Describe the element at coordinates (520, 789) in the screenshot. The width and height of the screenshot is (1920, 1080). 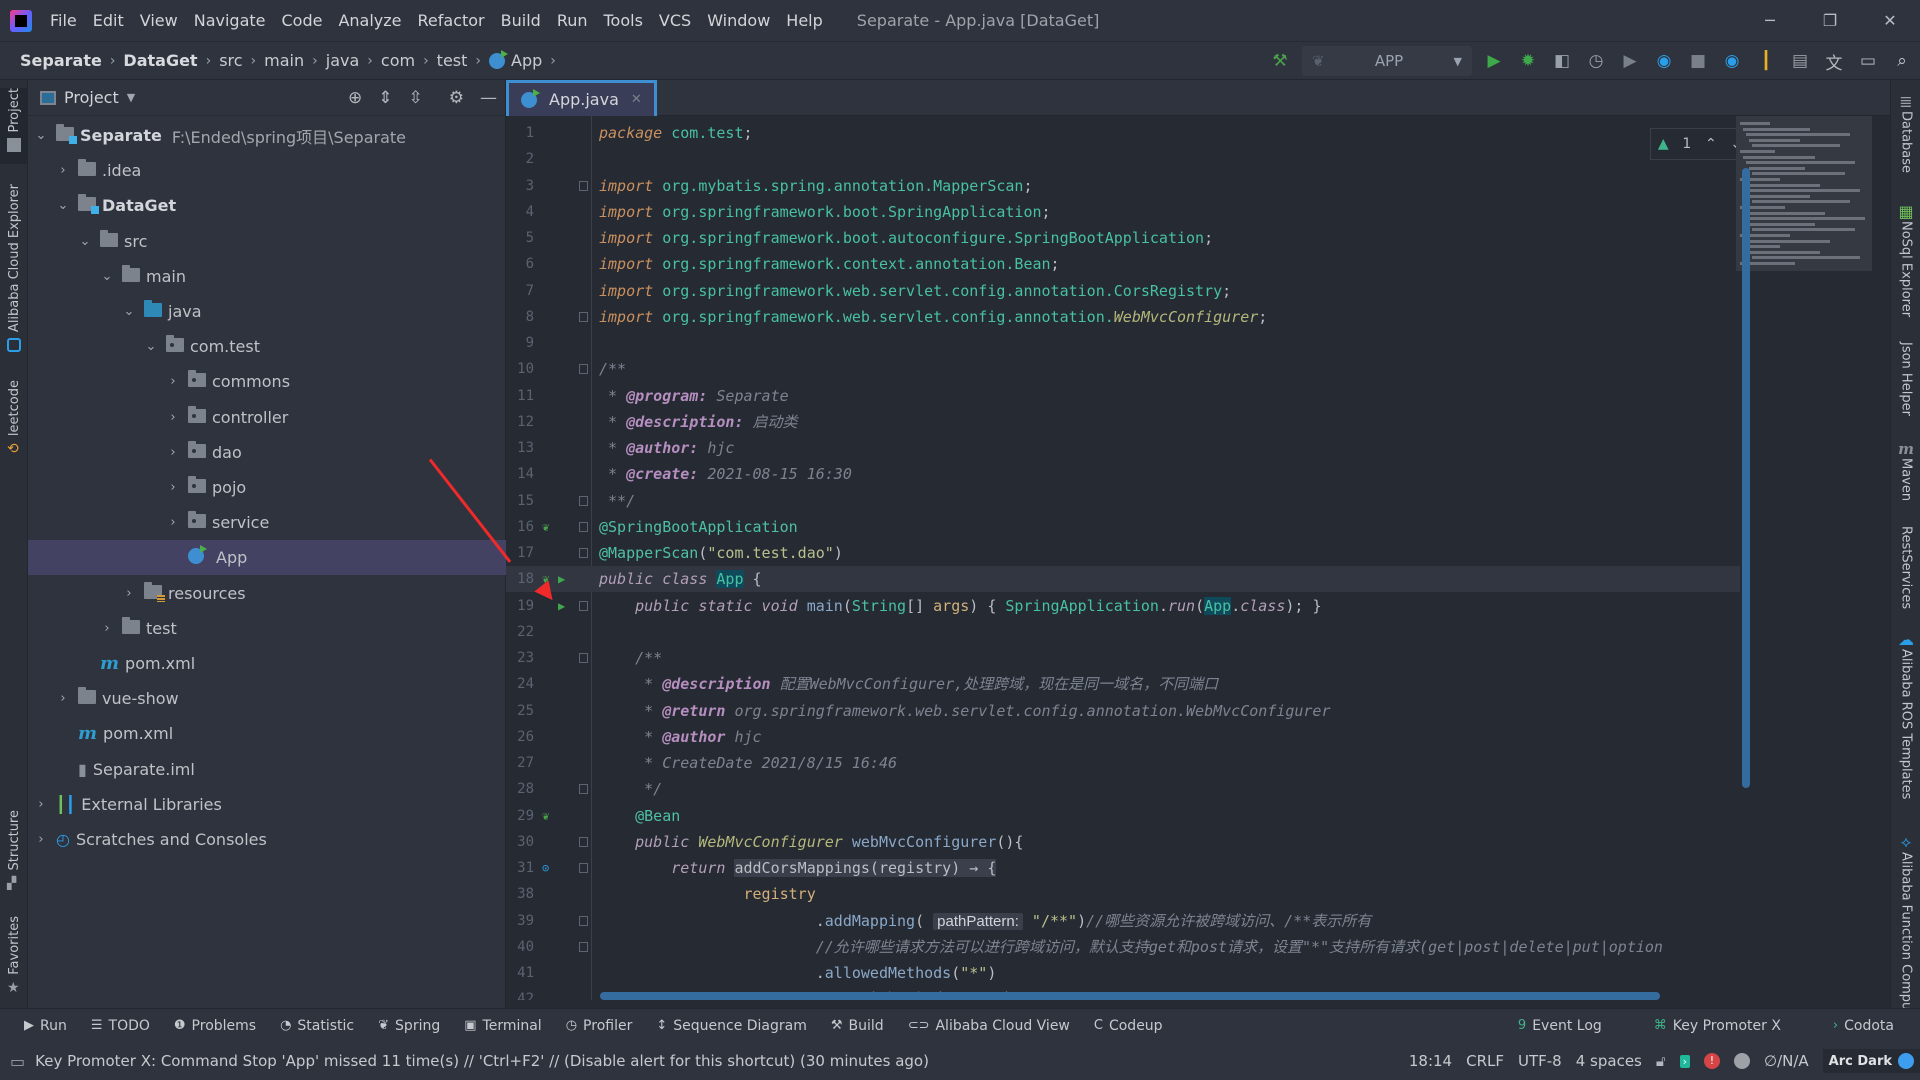
I see `line-number: 28` at that location.